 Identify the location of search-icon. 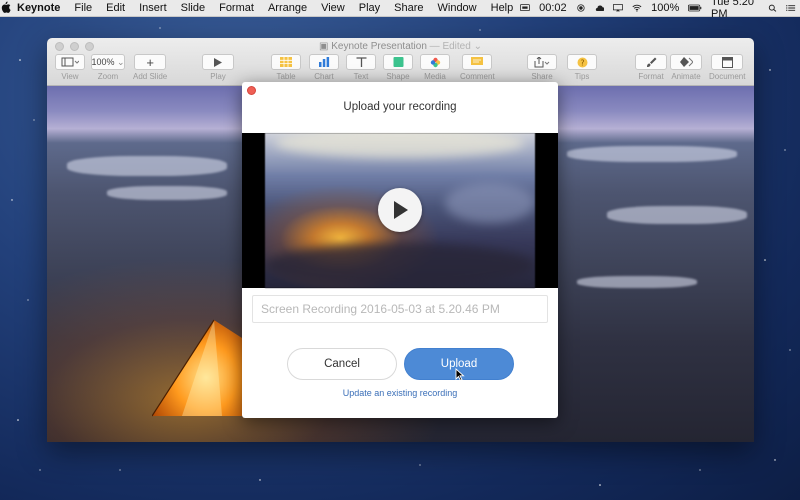
(773, 8).